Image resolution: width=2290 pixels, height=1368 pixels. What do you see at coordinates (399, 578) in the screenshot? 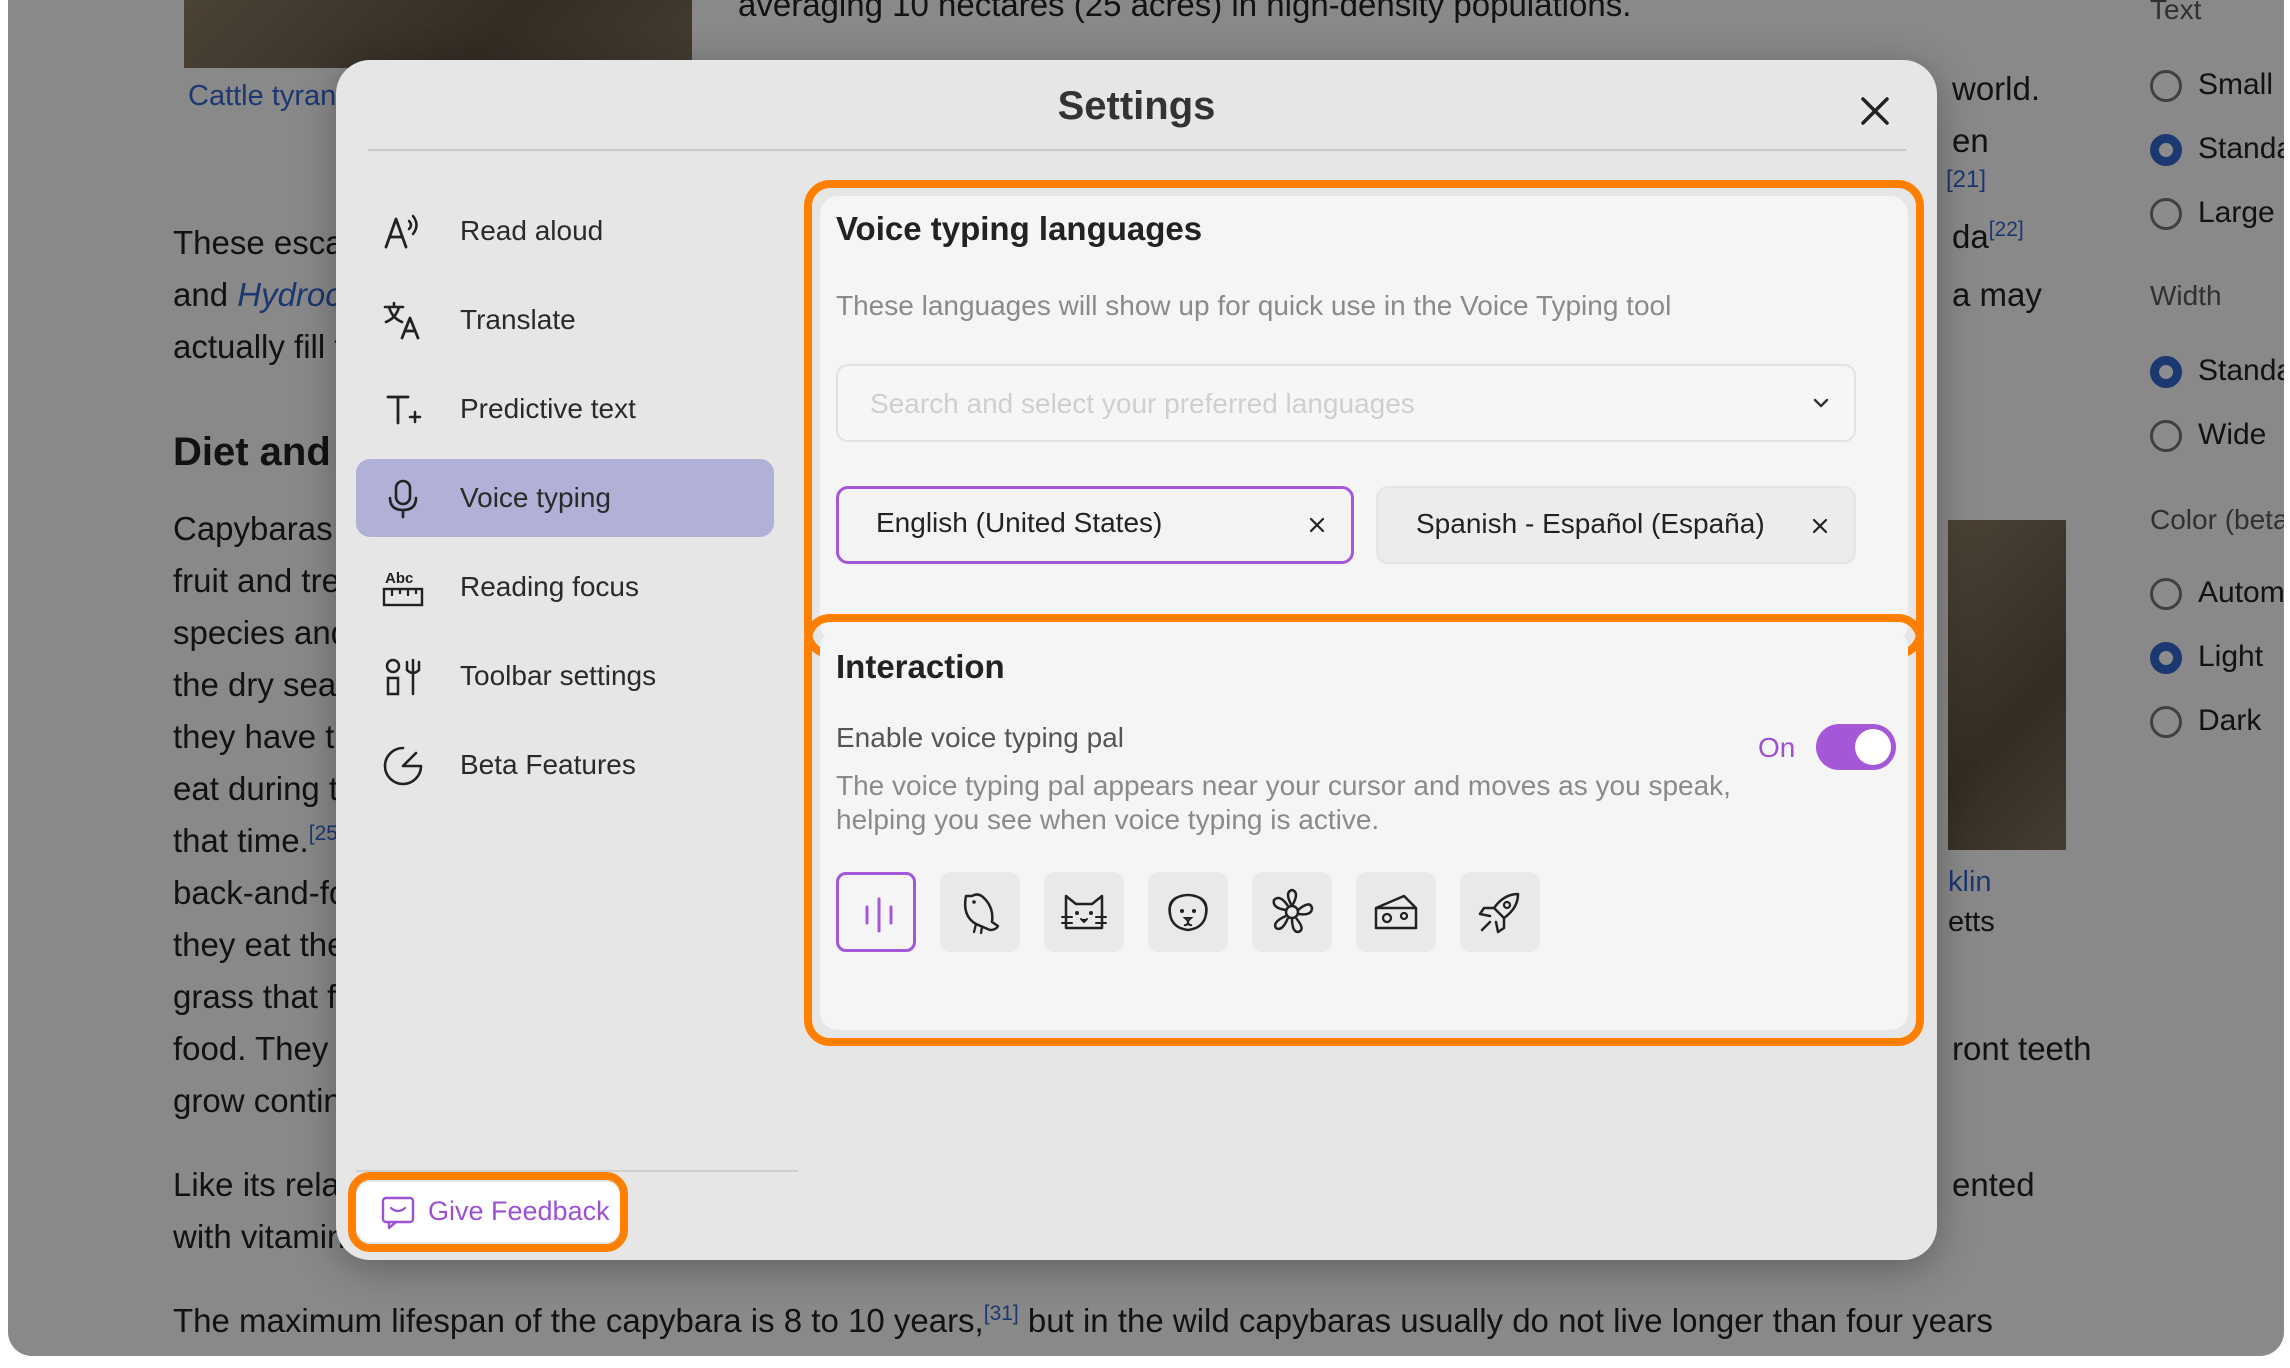
I see `svg-text: Abc` at bounding box center [399, 578].